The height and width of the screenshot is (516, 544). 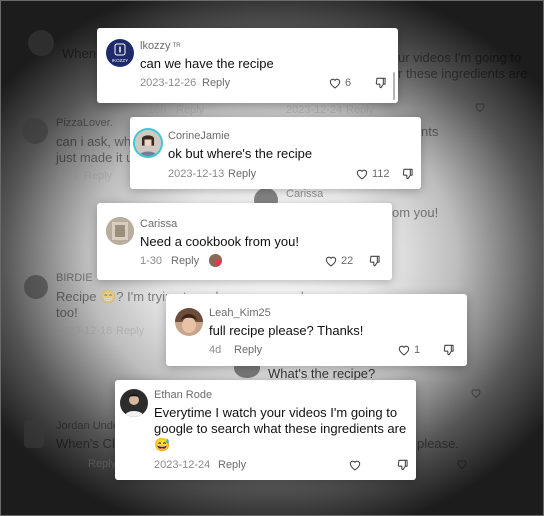 I want to click on like-button: 6, so click(x=339, y=83).